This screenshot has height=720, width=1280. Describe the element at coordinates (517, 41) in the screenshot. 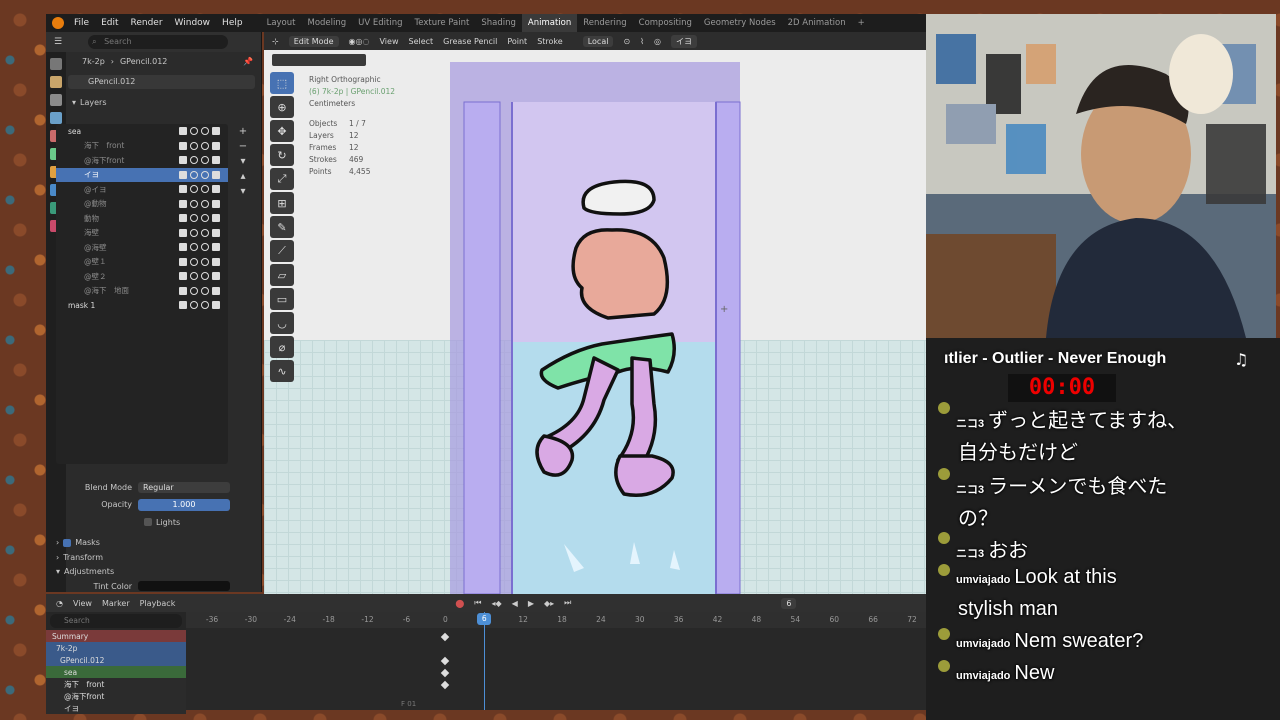

I see `point-menu: Point` at that location.